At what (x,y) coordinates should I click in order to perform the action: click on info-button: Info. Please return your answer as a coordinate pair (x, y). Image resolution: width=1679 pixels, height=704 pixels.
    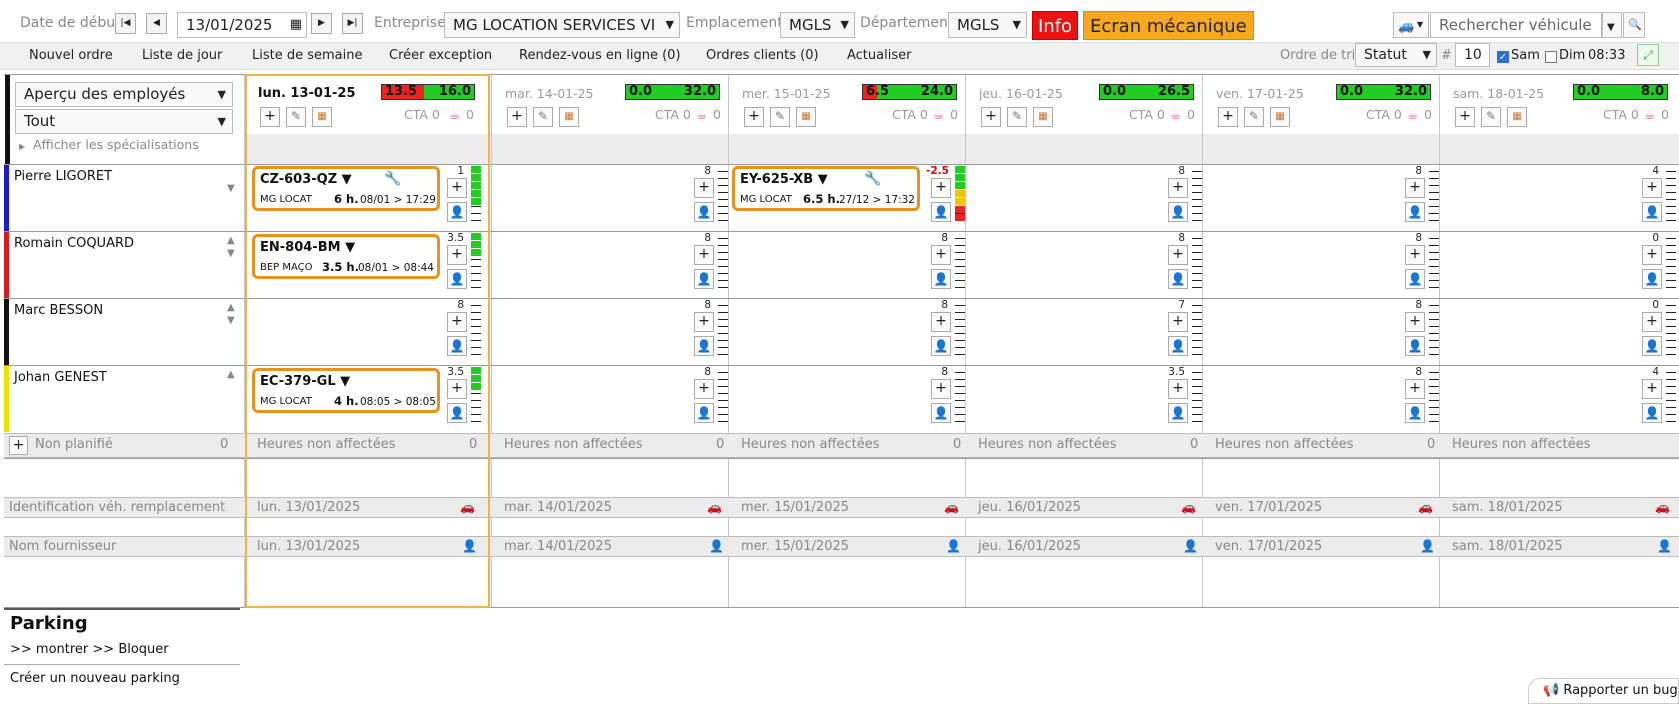
    Looking at the image, I should click on (1055, 25).